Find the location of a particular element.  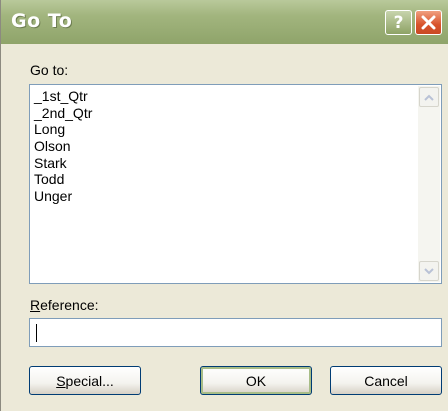

scroll-down-button is located at coordinates (429, 271).